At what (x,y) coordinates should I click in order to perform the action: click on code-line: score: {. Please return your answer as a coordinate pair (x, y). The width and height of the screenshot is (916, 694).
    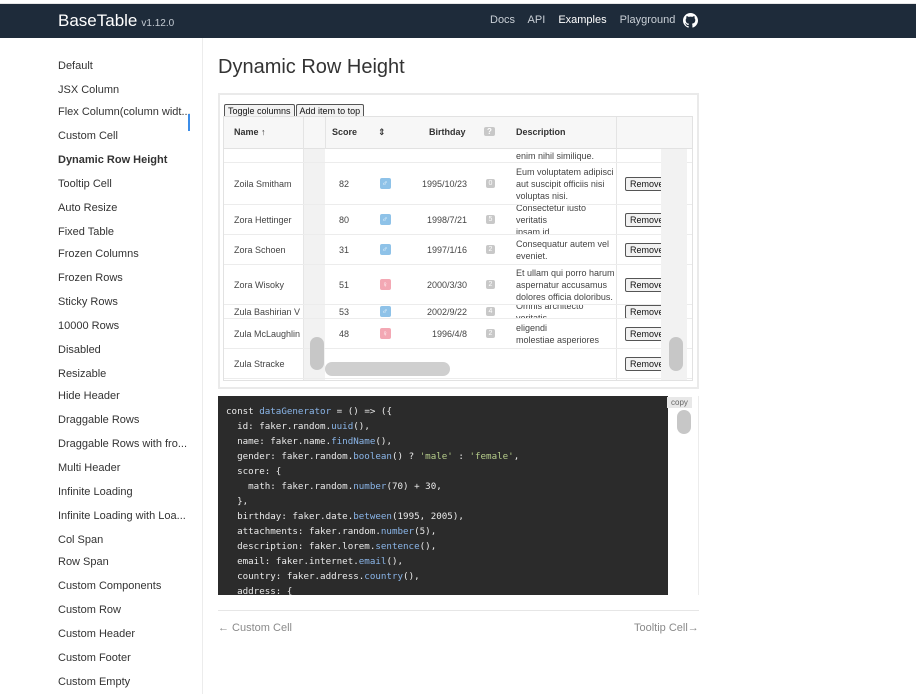
    Looking at the image, I should click on (254, 471).